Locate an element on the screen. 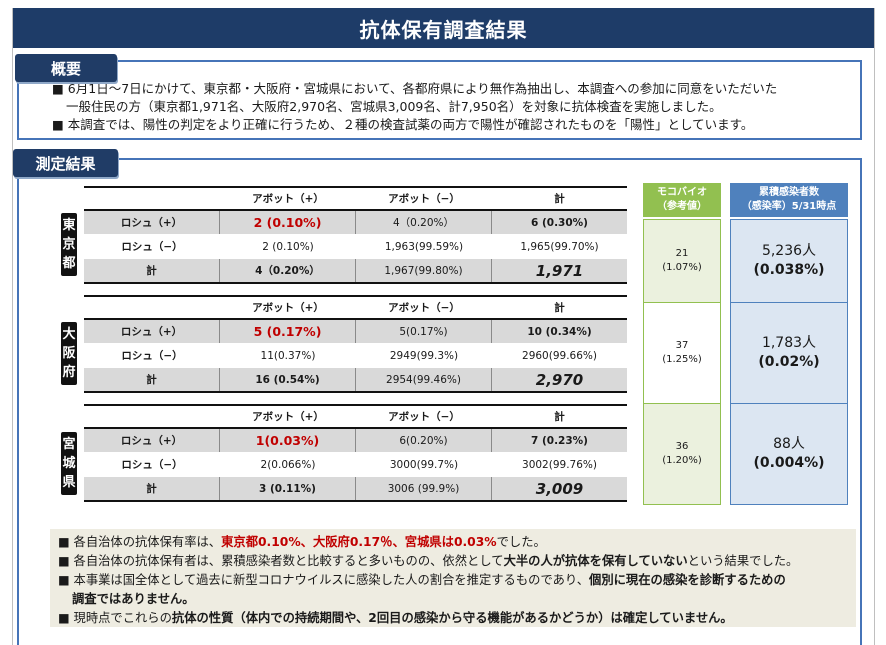  mocobaio-cell: 36 (1.20%) is located at coordinates (682, 454).